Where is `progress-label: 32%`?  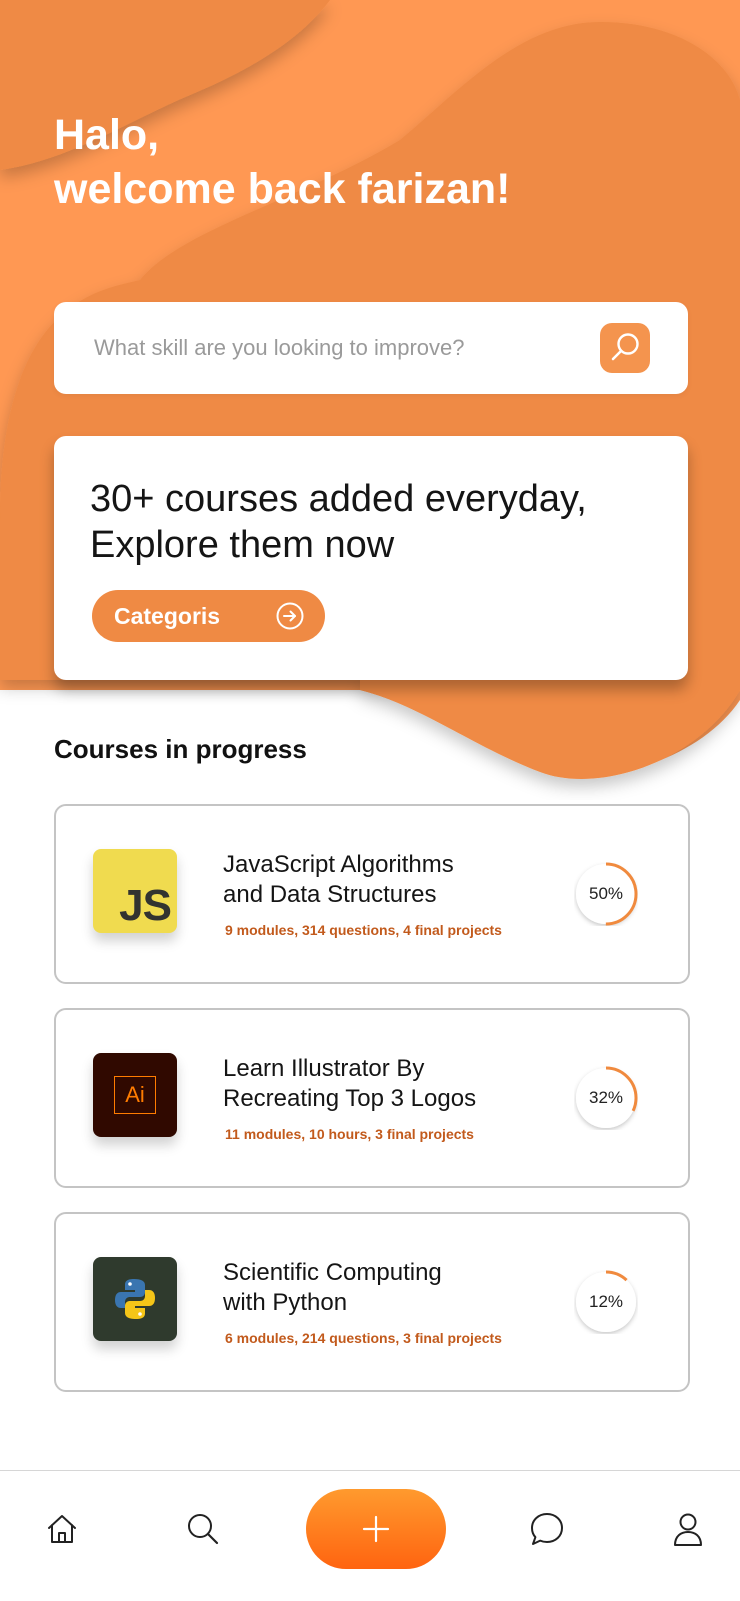 progress-label: 32% is located at coordinates (606, 1097).